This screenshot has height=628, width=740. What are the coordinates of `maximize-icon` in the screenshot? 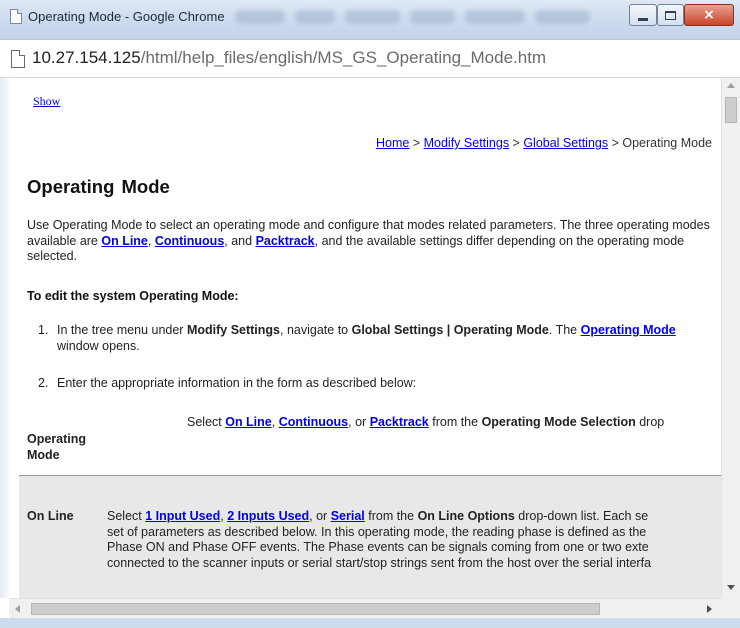 It's located at (670, 15).